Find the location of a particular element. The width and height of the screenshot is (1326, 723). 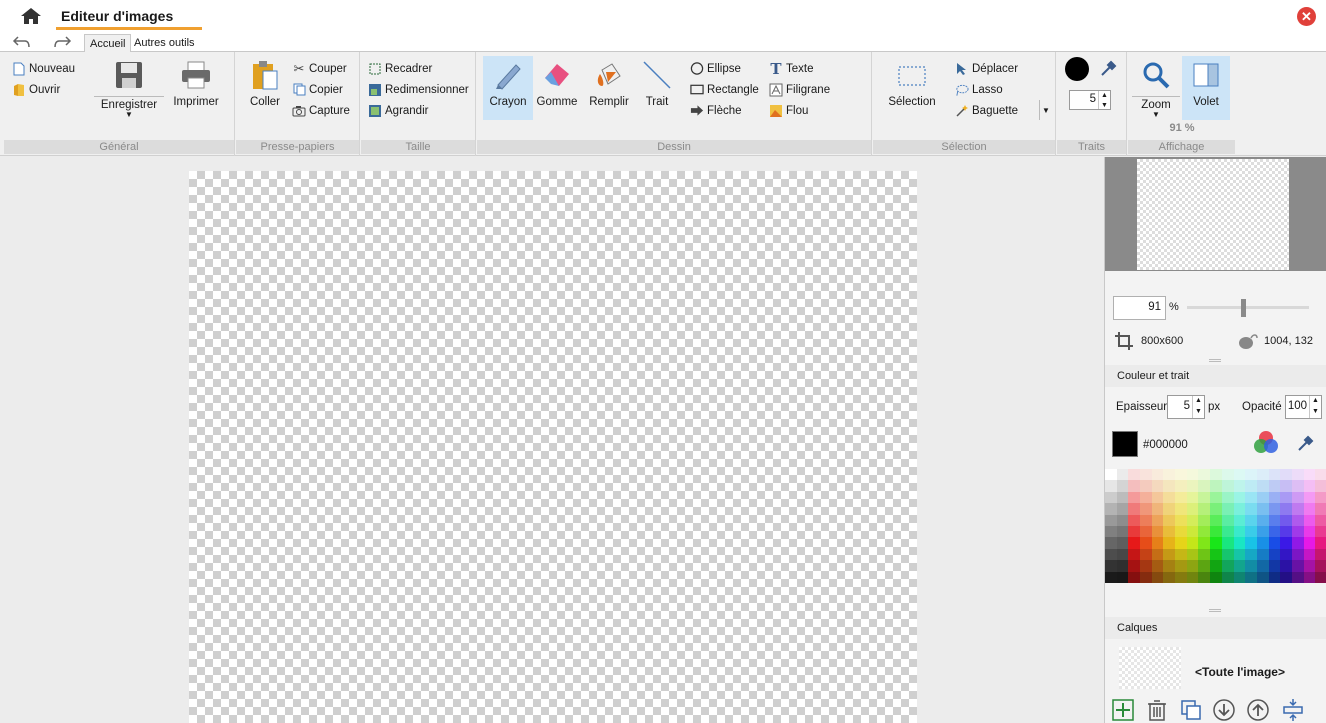

volet-button: Volet is located at coordinates (1206, 88).